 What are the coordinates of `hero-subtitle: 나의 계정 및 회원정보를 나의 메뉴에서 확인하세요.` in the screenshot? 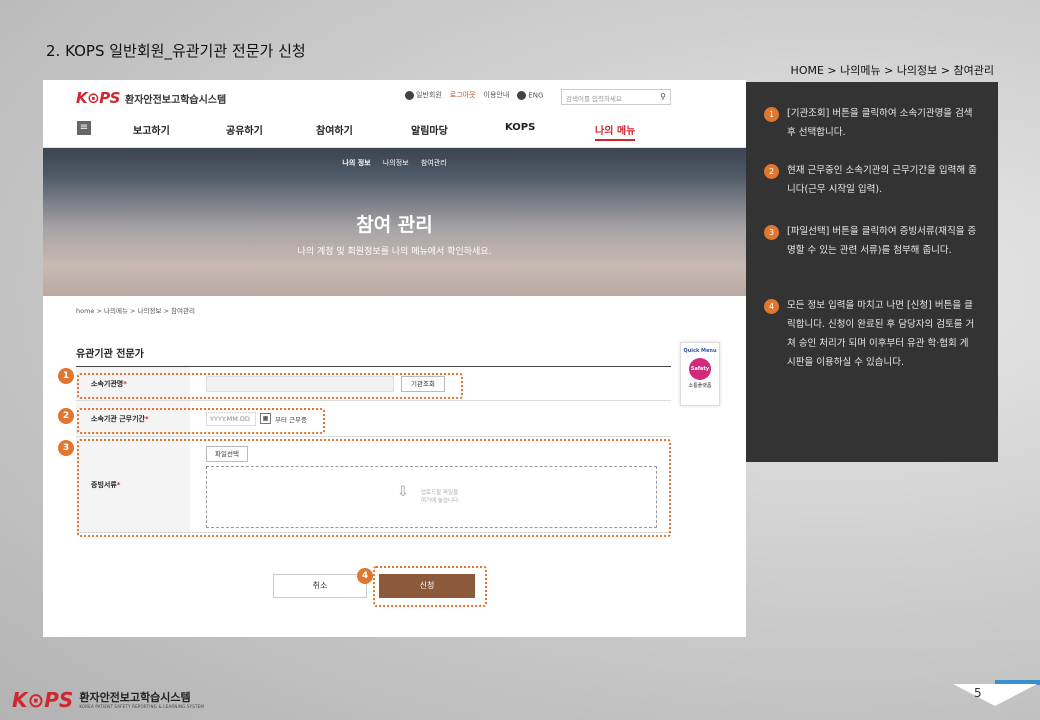 It's located at (394, 252).